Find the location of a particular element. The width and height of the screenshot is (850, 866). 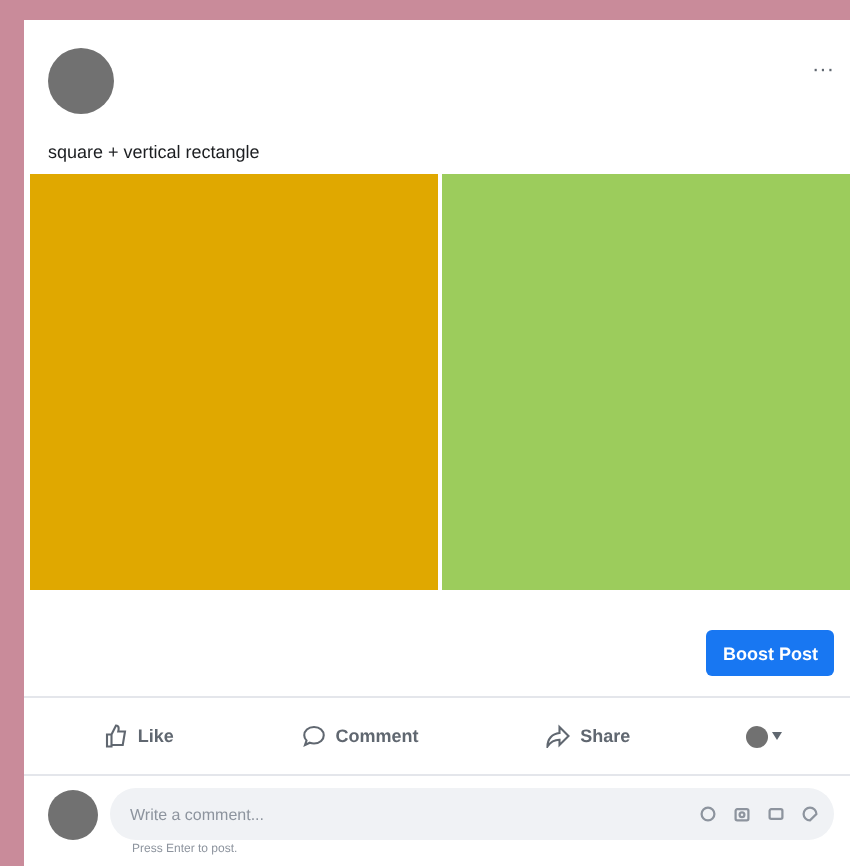

post-caption: square + vertical rectangle is located at coordinates (154, 153).